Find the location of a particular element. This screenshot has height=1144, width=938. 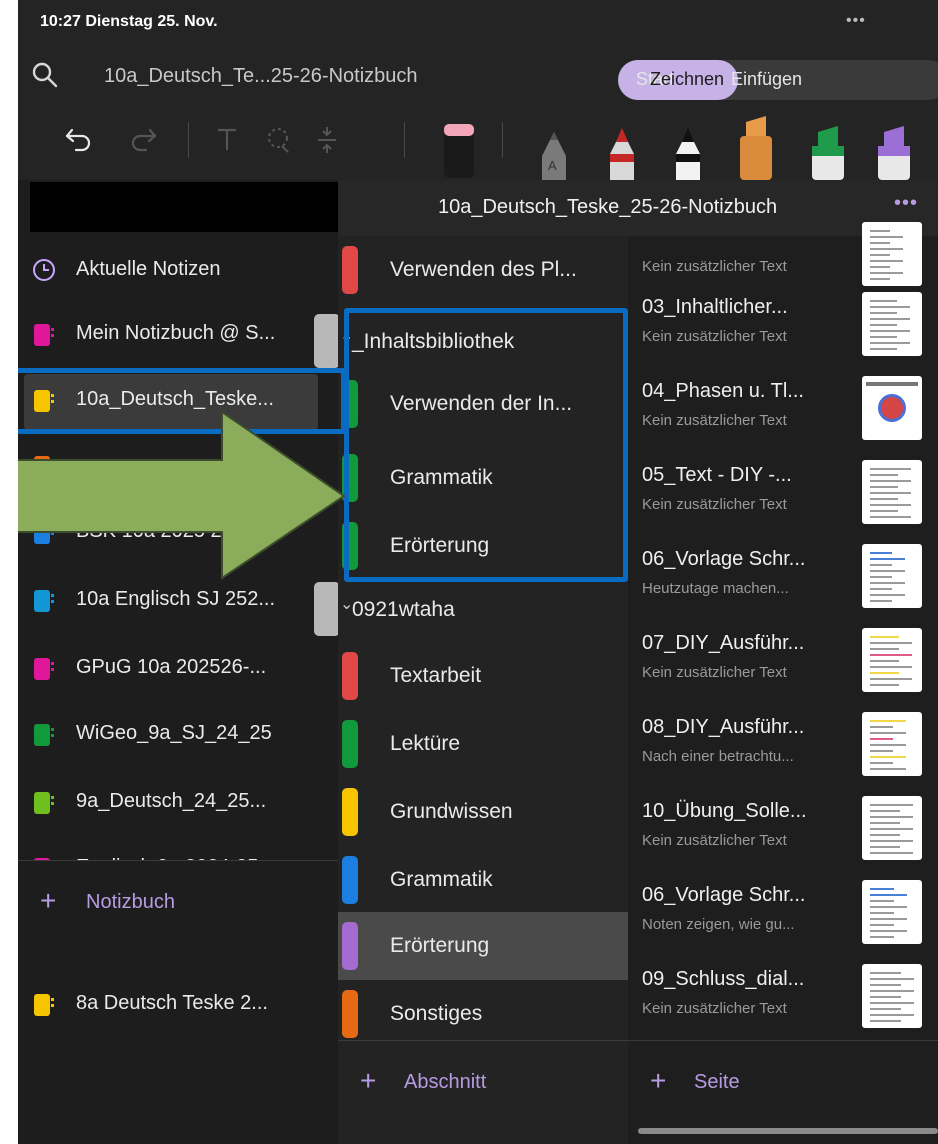

annotation-arrow is located at coordinates (182, 496).